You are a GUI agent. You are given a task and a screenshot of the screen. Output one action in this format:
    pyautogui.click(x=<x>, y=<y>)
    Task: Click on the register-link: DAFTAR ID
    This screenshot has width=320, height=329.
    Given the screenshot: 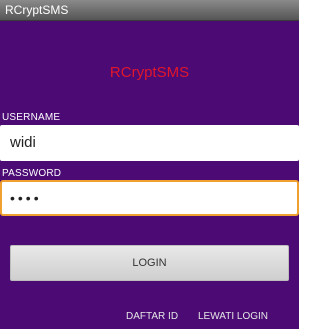 What is the action you would take?
    pyautogui.click(x=152, y=316)
    